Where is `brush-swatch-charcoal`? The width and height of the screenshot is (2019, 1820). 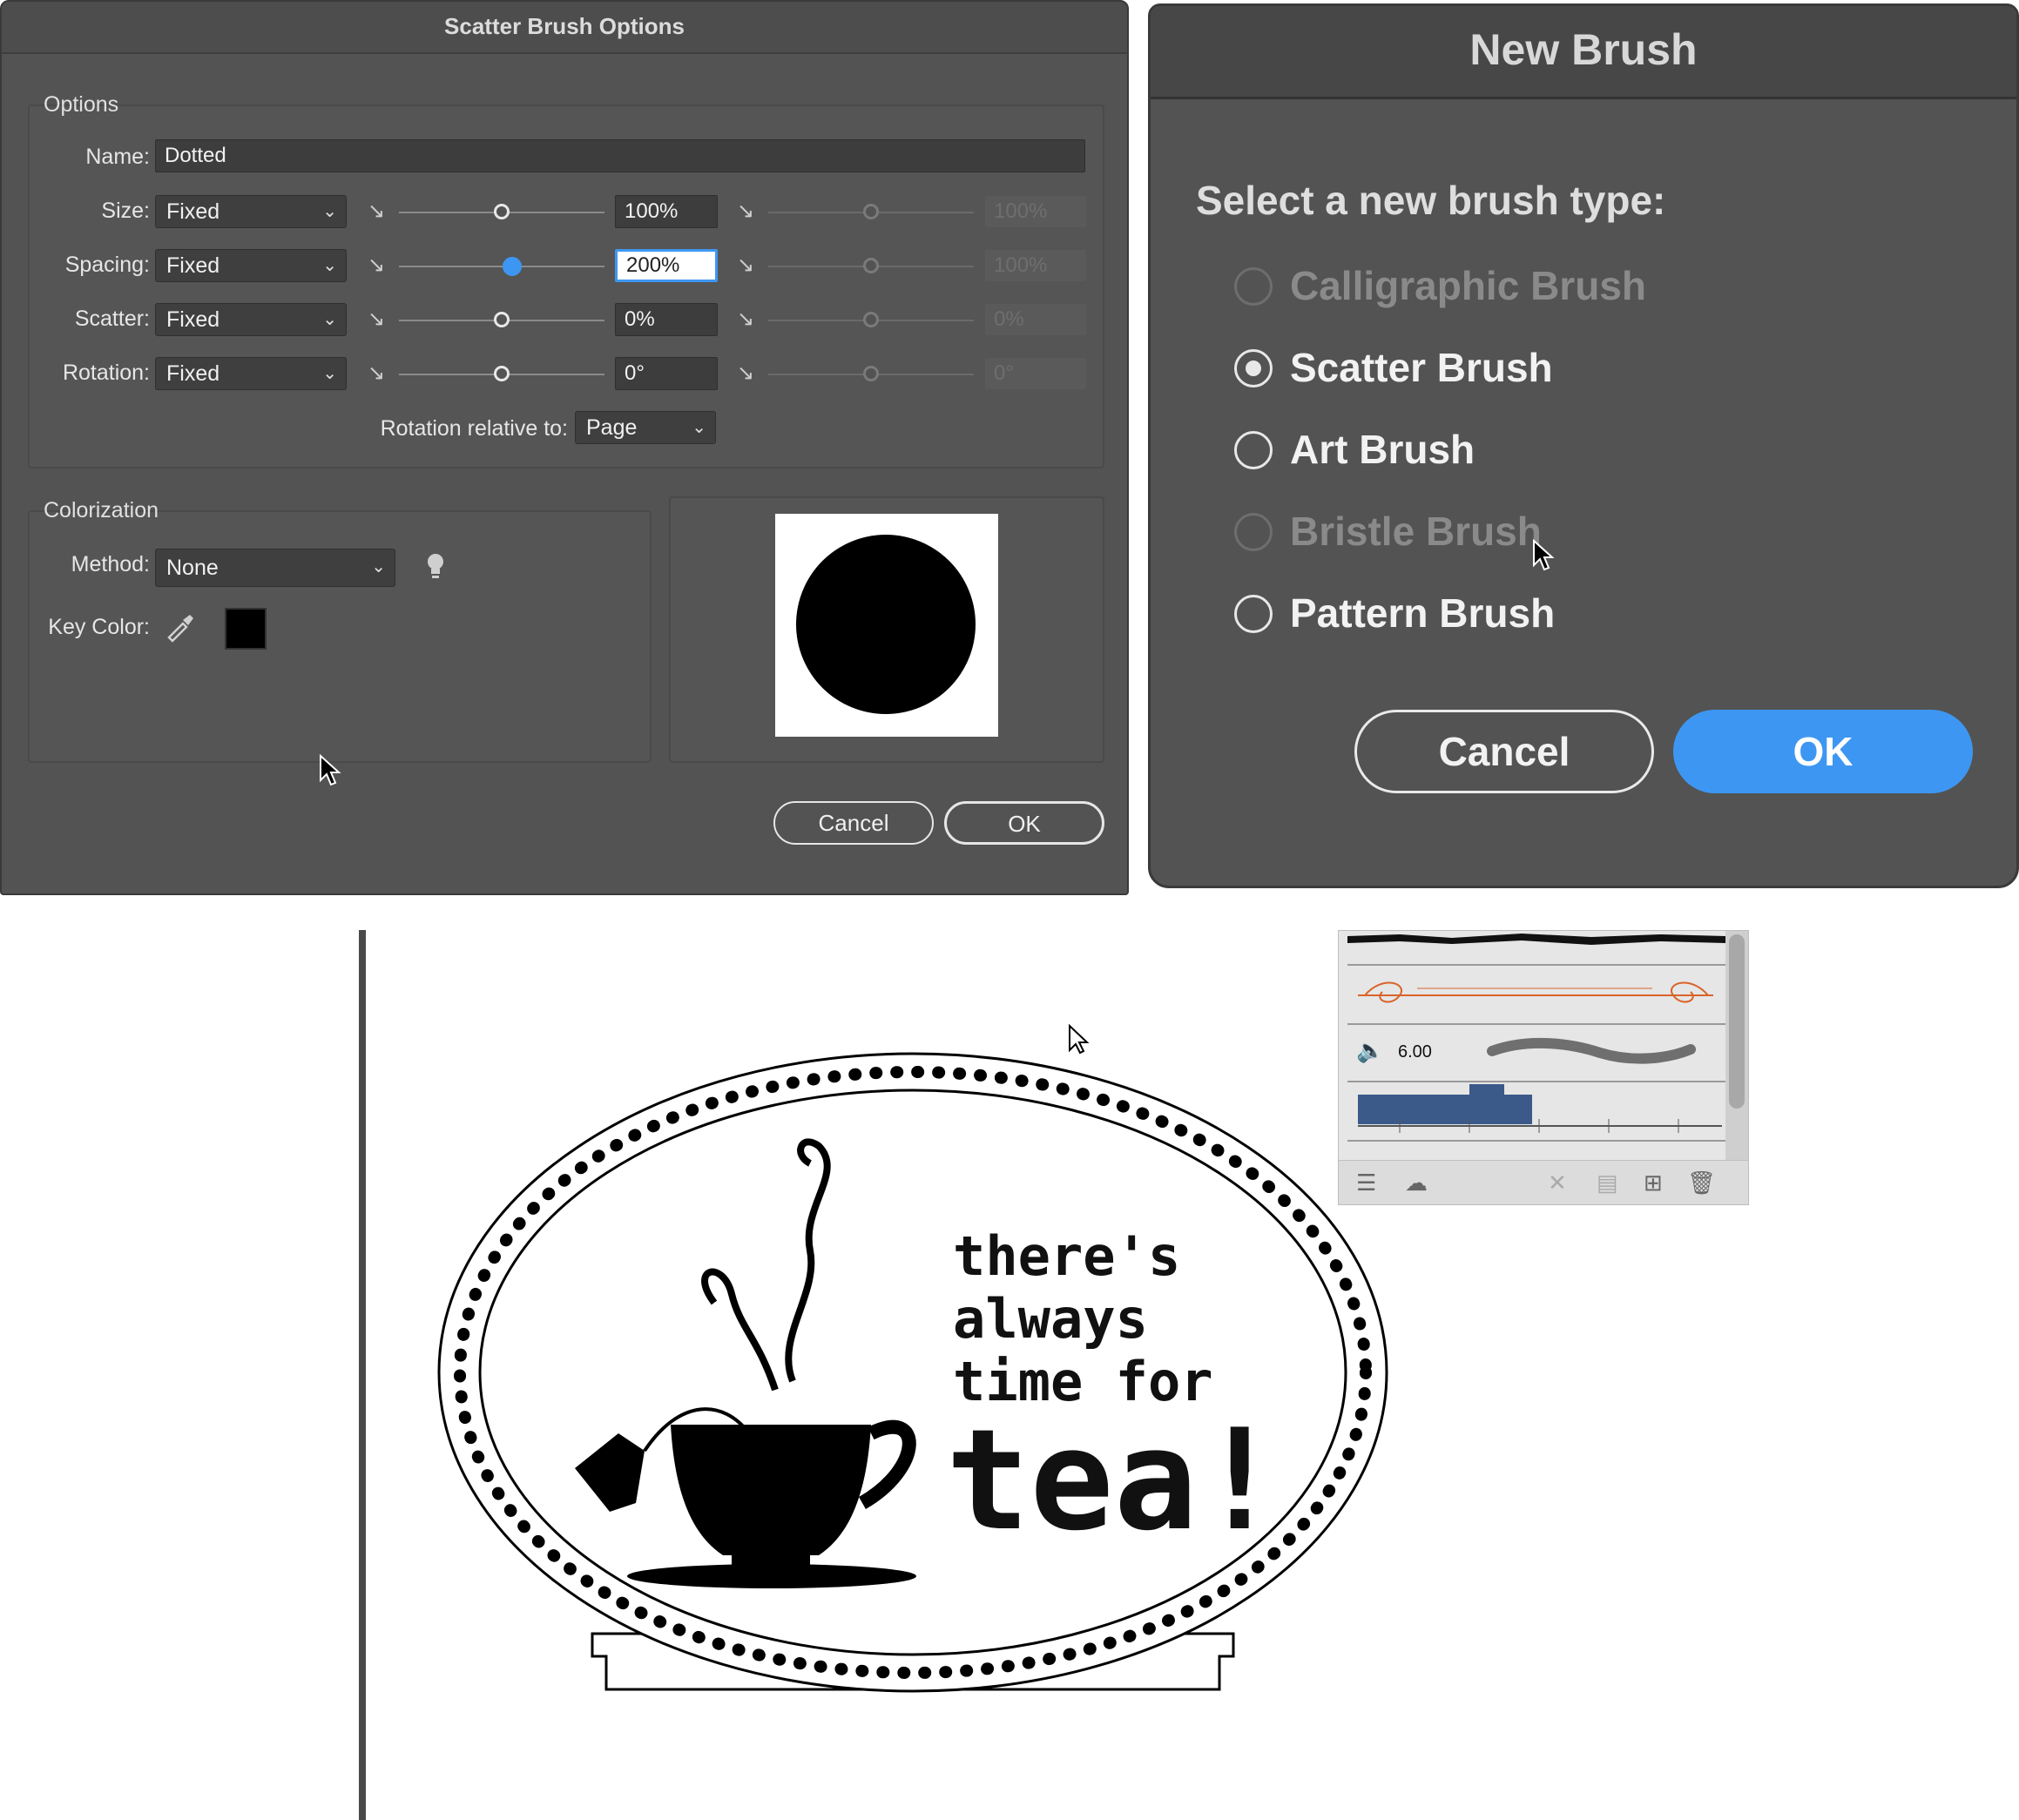 brush-swatch-charcoal is located at coordinates (1536, 948).